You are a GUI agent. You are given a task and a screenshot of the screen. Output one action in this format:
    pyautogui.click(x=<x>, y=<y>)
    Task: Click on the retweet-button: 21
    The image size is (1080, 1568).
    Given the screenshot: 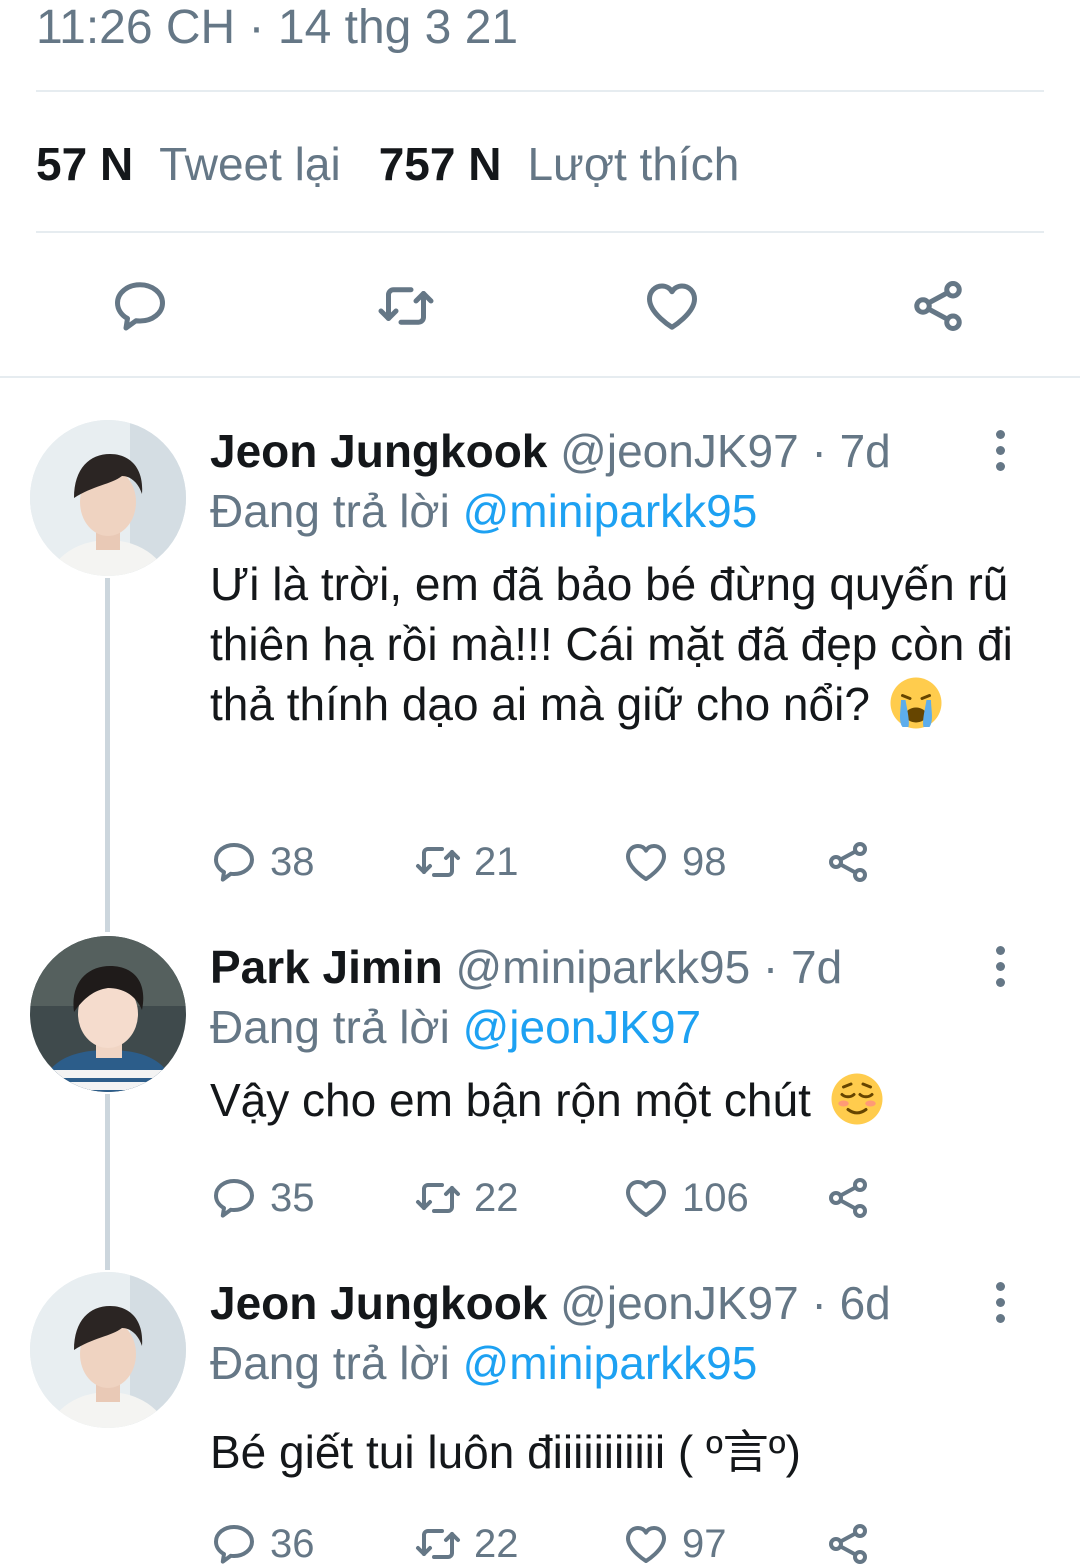 What is the action you would take?
    pyautogui.click(x=466, y=862)
    